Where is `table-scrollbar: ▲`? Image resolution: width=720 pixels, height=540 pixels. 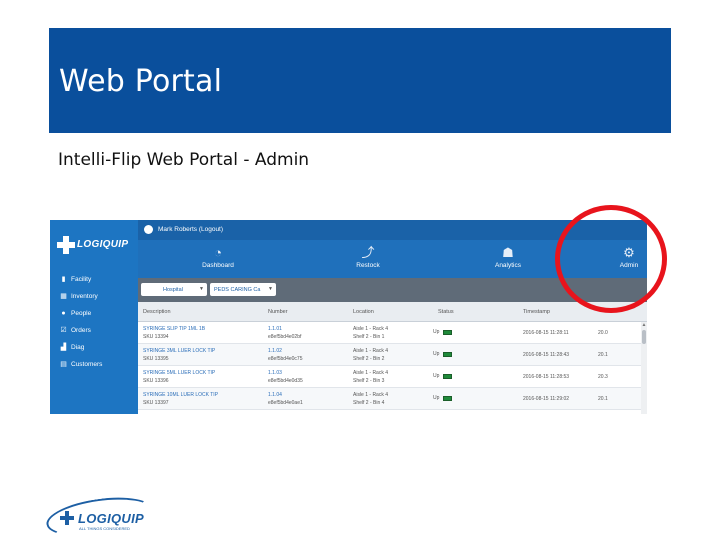 table-scrollbar: ▲ is located at coordinates (644, 368).